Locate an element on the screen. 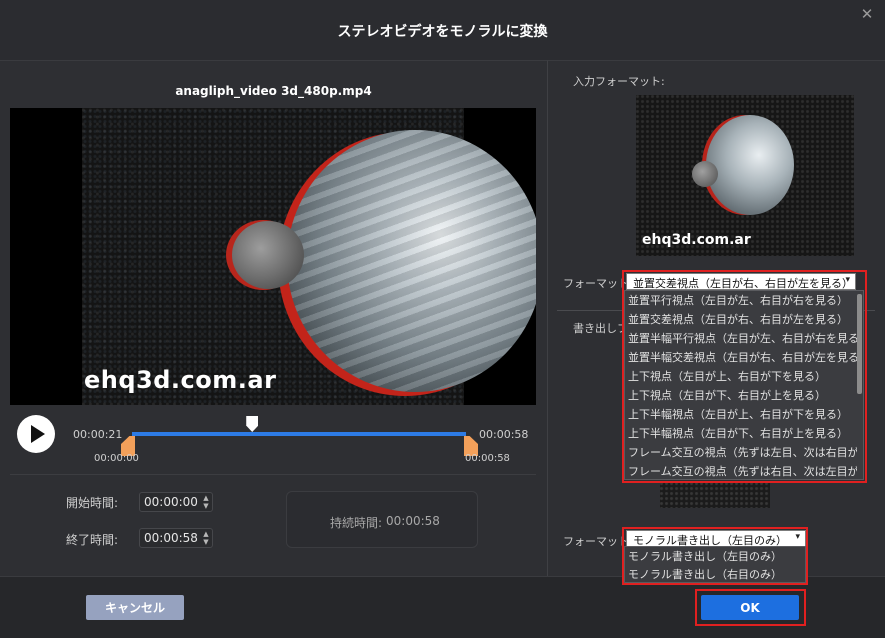 The height and width of the screenshot is (638, 885). total-time: 00:00:58 is located at coordinates (504, 434).